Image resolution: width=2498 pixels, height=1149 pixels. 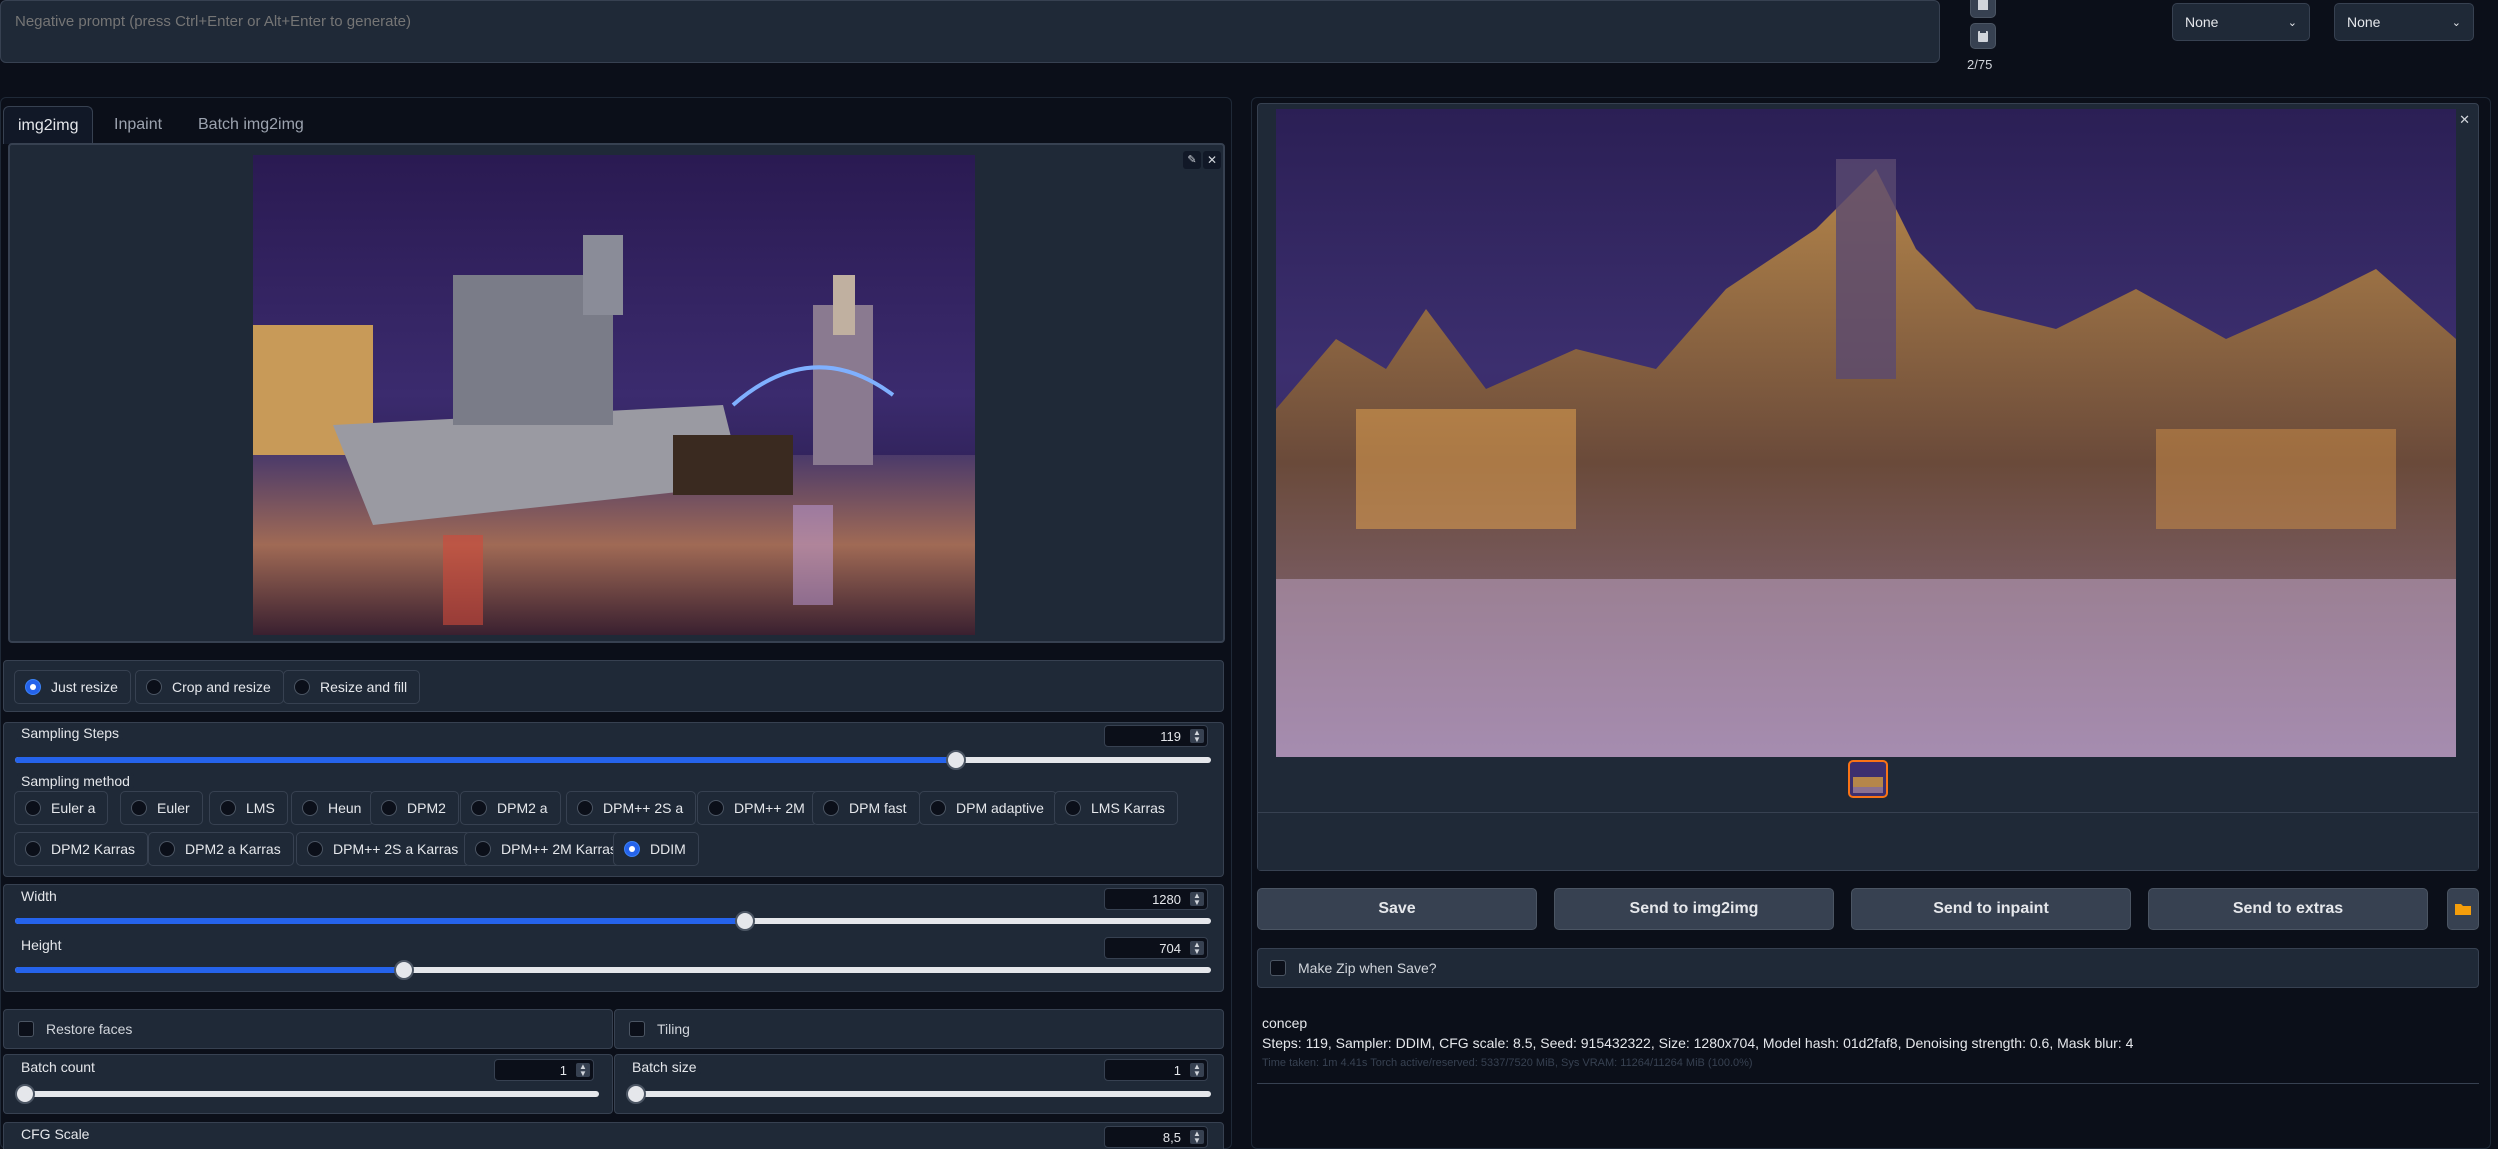 I want to click on divider, so click(x=1868, y=1083).